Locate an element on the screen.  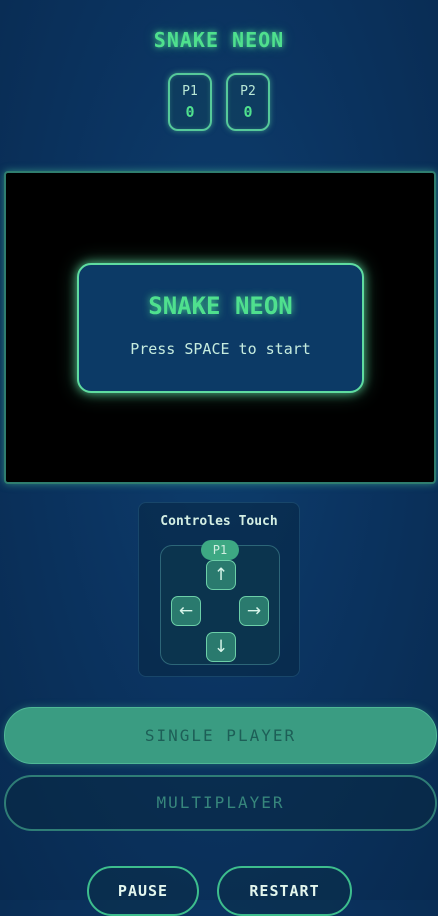
overlay-message: Press SPACE to start is located at coordinates (220, 349).